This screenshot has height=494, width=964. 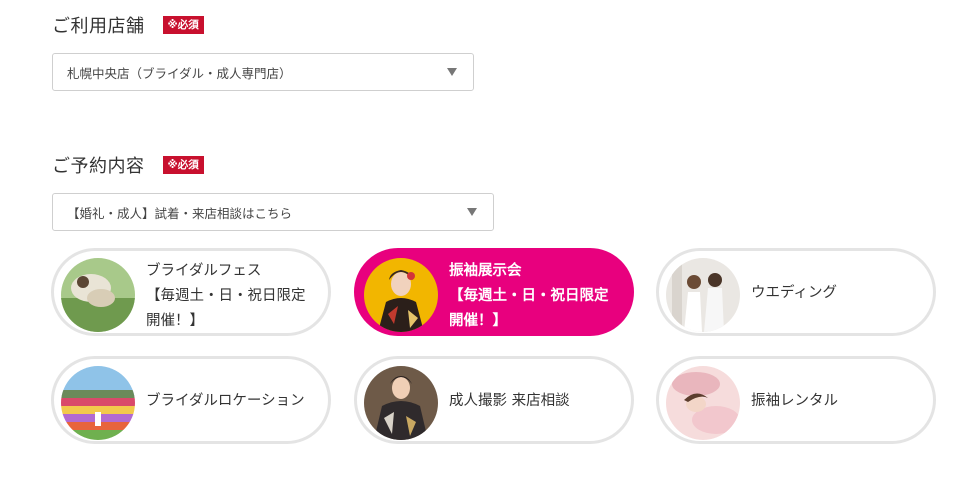 I want to click on option-card-furisode-rental: 振袖レンタル, so click(x=796, y=400).